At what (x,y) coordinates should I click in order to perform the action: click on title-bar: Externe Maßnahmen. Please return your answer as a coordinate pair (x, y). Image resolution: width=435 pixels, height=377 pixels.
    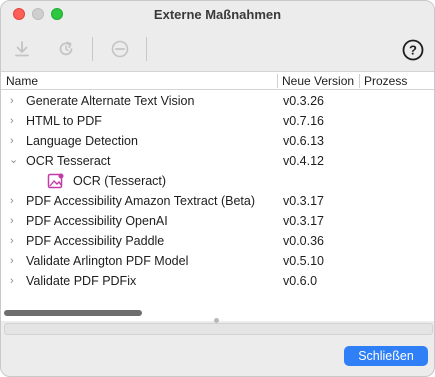
    Looking at the image, I should click on (217, 14).